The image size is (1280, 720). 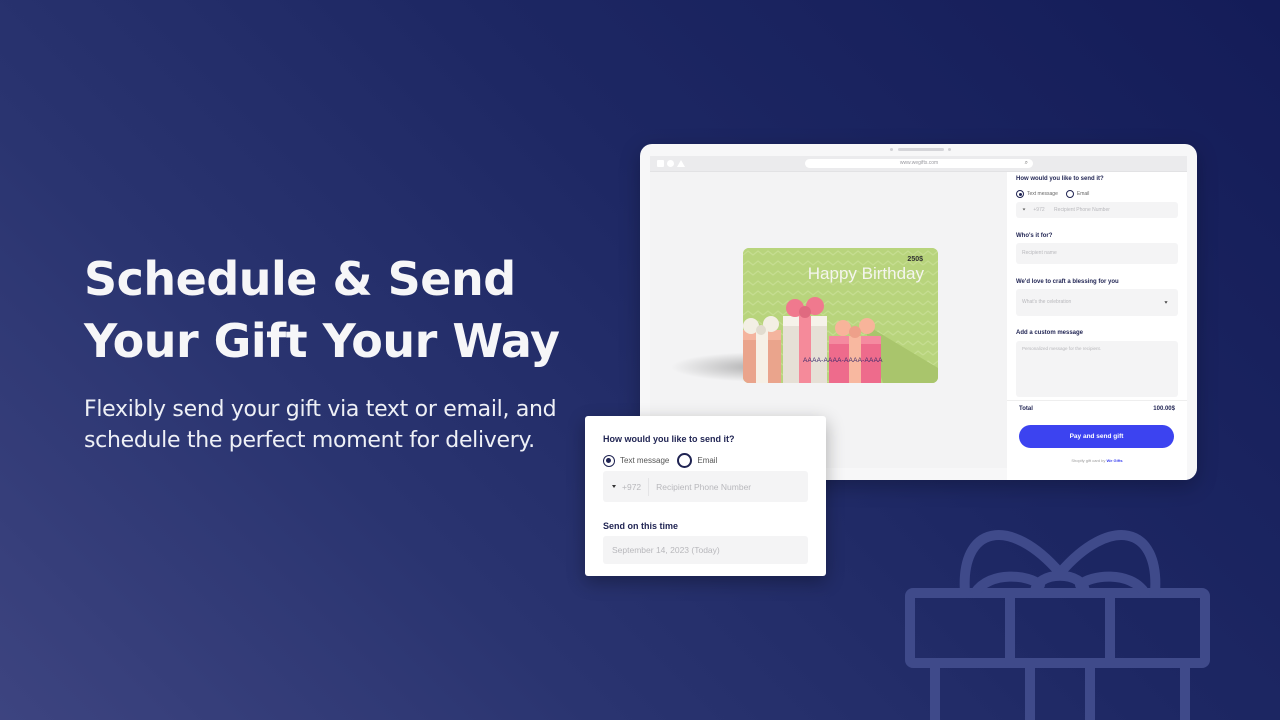 I want to click on custom-message-textarea: Personalized message for the recipient., so click(x=1097, y=369).